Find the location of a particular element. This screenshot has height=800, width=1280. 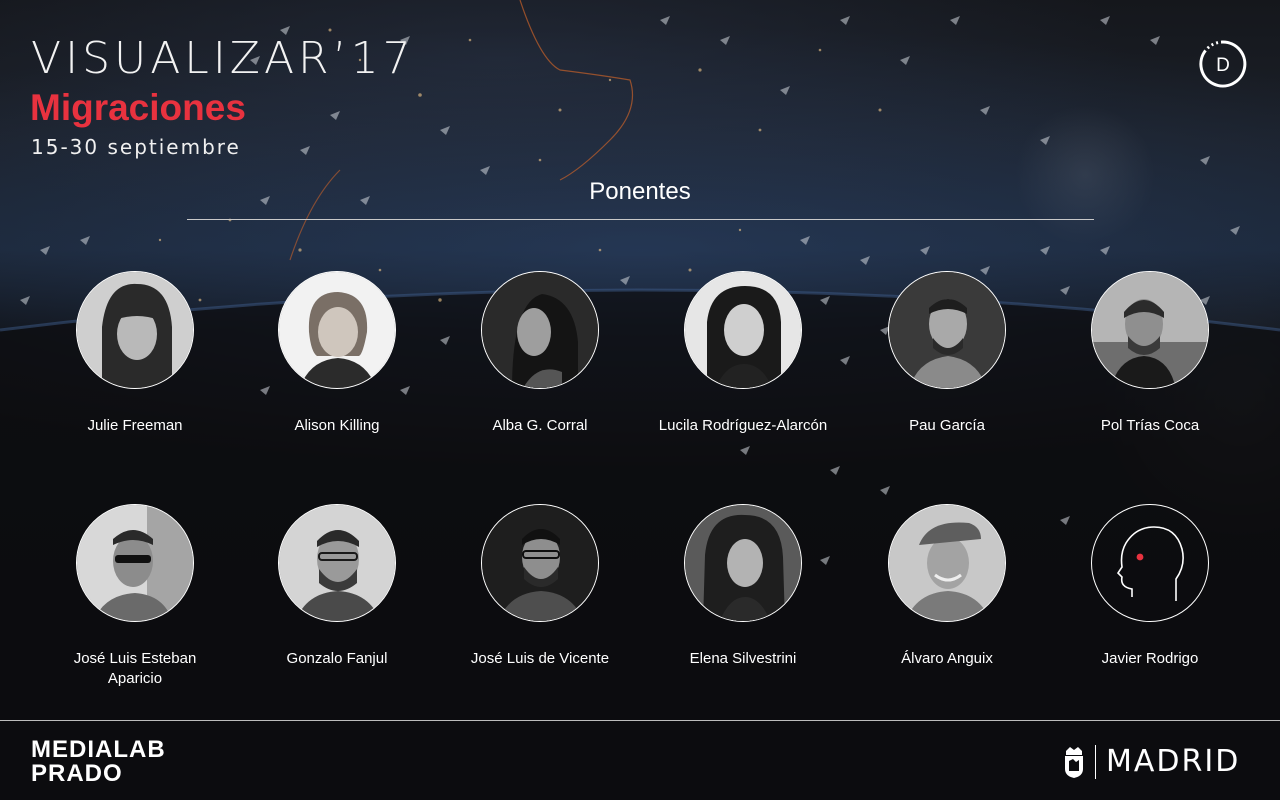

madrid-logo: MADRID is located at coordinates (1151, 762).